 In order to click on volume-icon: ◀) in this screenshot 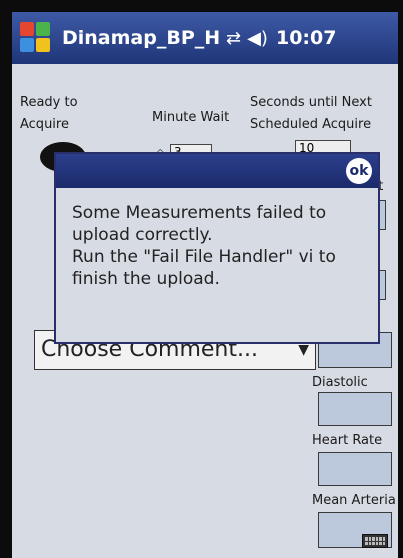, I will do `click(257, 38)`.